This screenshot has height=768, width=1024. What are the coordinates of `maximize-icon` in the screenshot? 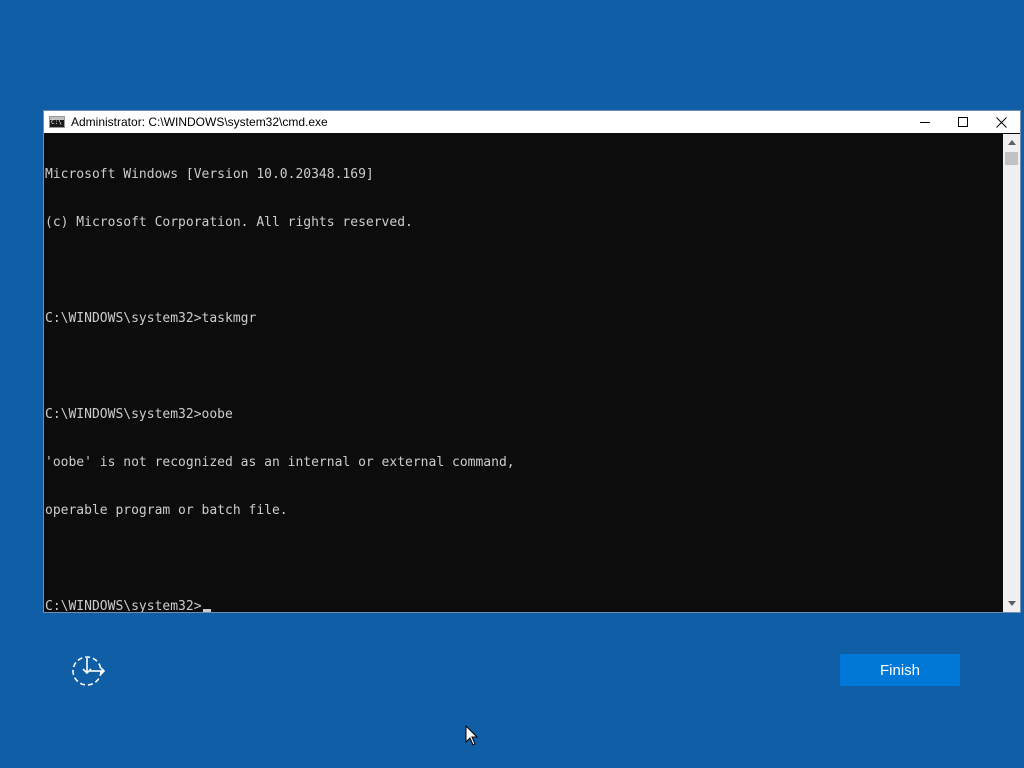 It's located at (963, 122).